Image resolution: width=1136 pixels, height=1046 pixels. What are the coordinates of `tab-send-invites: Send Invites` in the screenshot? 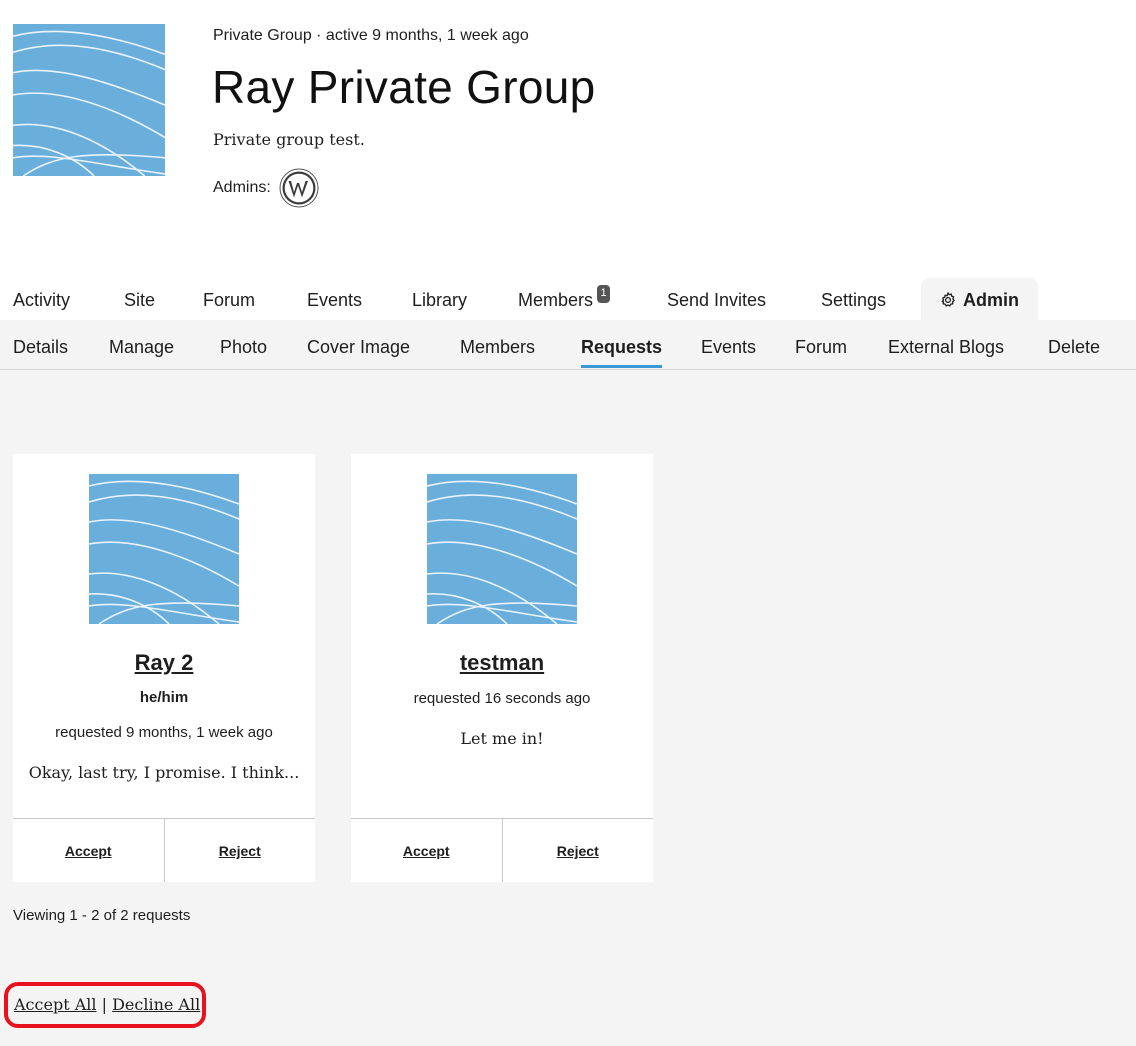 It's located at (716, 299).